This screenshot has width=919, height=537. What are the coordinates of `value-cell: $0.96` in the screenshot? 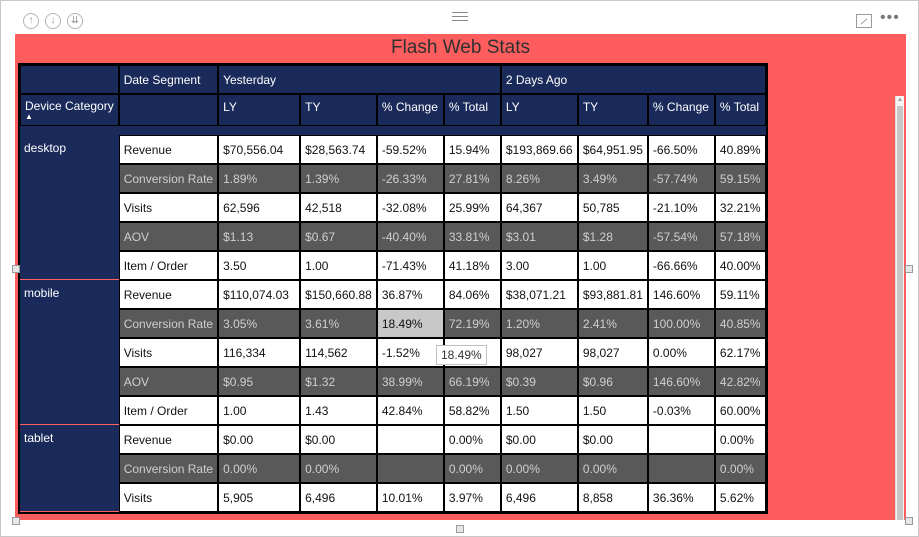 It's located at (612, 381).